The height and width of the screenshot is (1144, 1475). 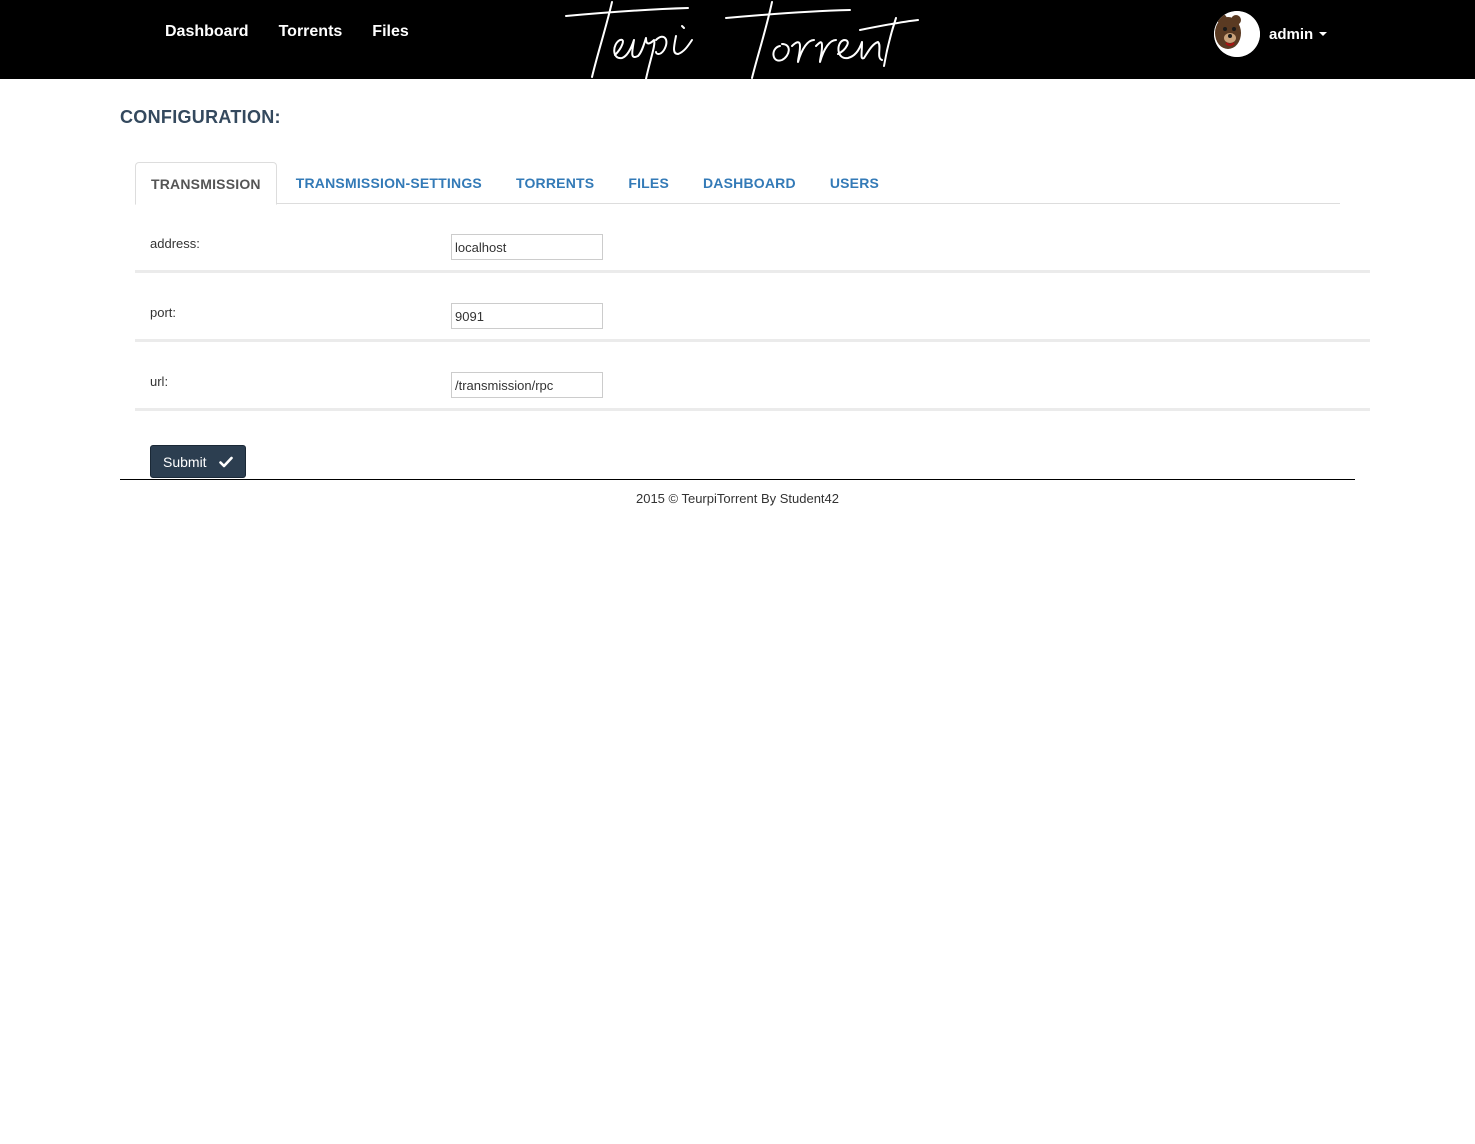 I want to click on main-nav: Dashboard Torrents Files, so click(x=287, y=32).